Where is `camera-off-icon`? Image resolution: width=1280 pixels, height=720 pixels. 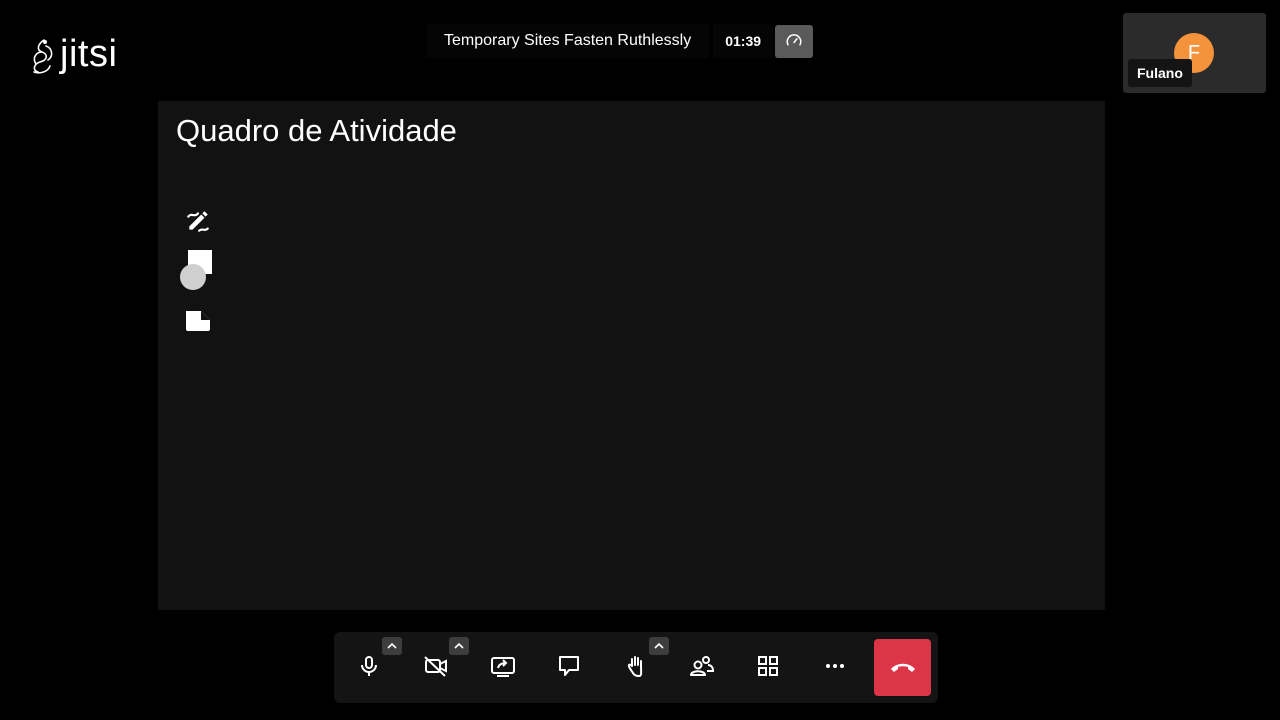 camera-off-icon is located at coordinates (435, 666).